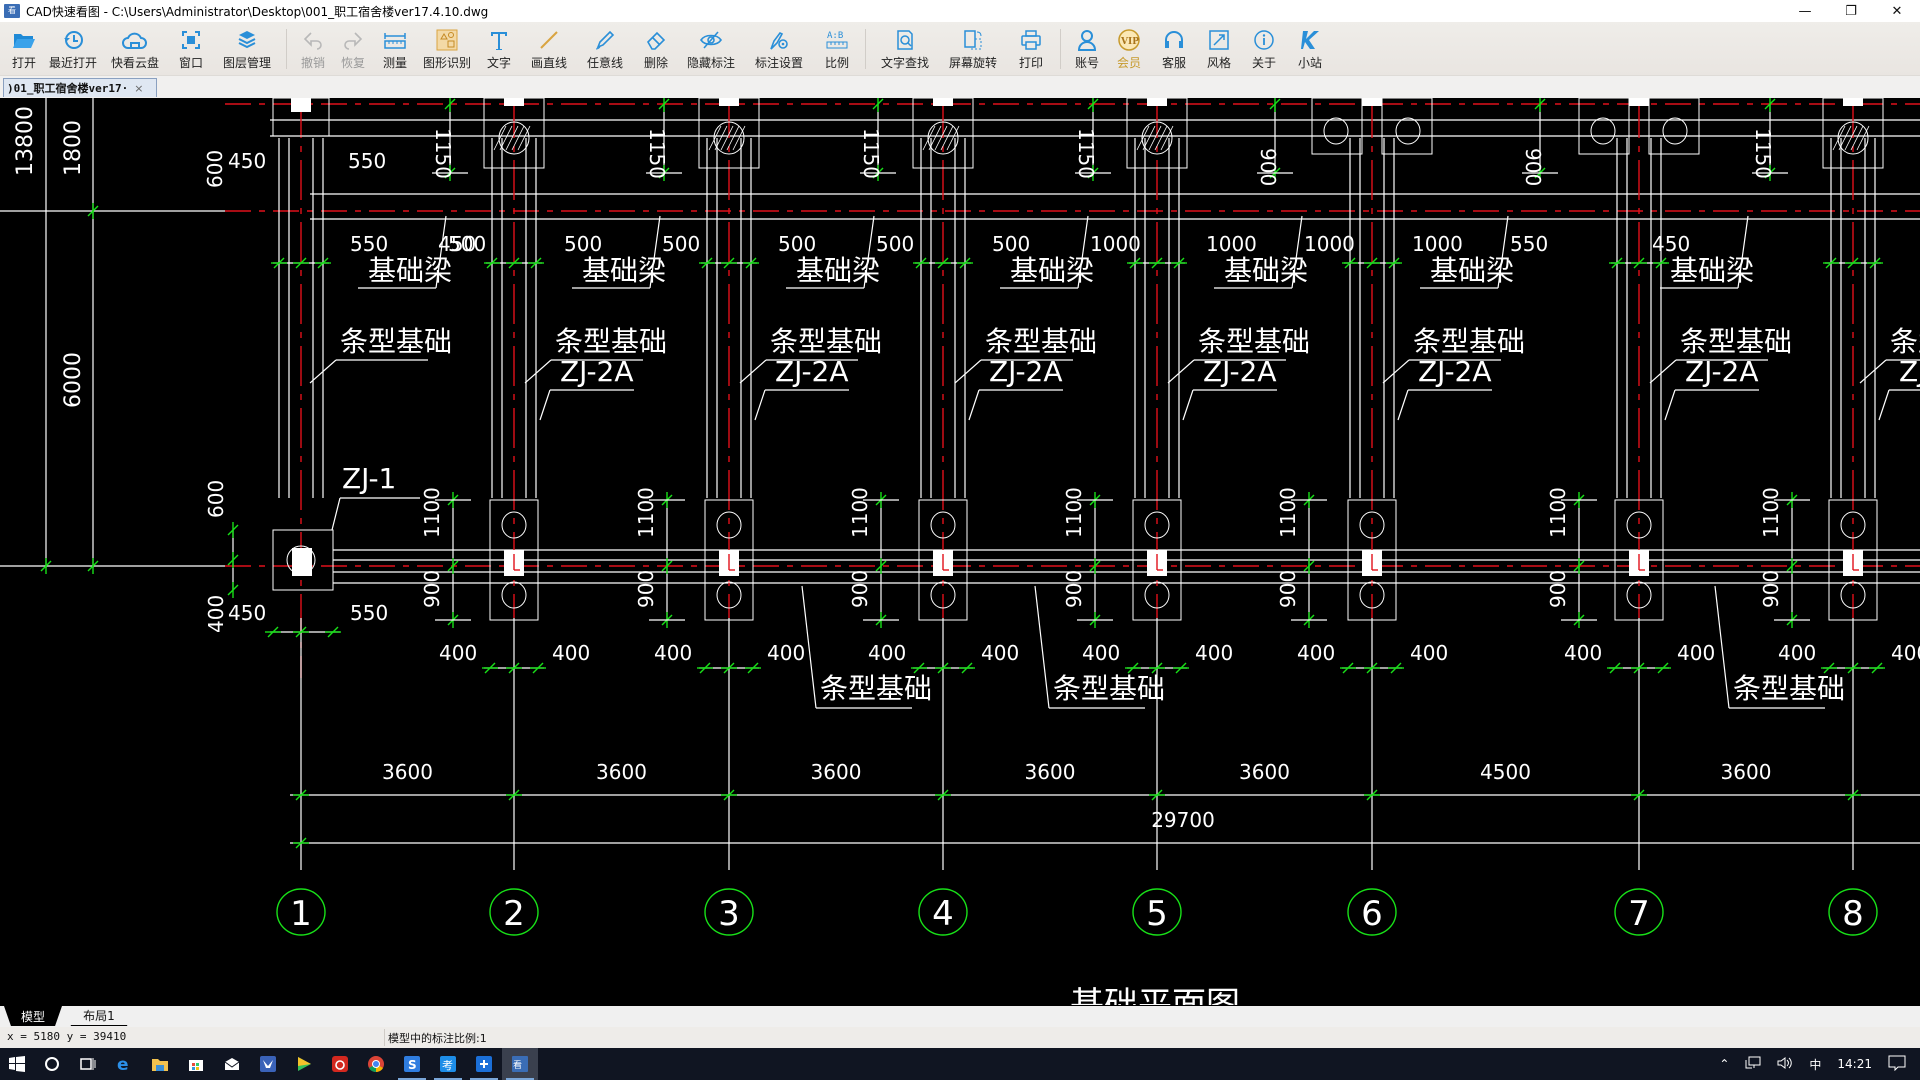  What do you see at coordinates (1316, 653) in the screenshot?
I see `dim-text: 400` at bounding box center [1316, 653].